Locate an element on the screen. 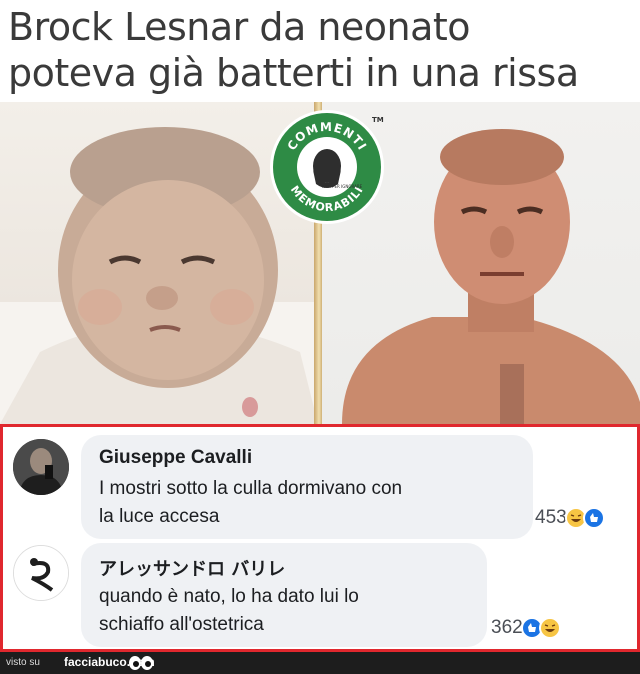 The width and height of the screenshot is (640, 674). reaction-count: 453 is located at coordinates (551, 517).